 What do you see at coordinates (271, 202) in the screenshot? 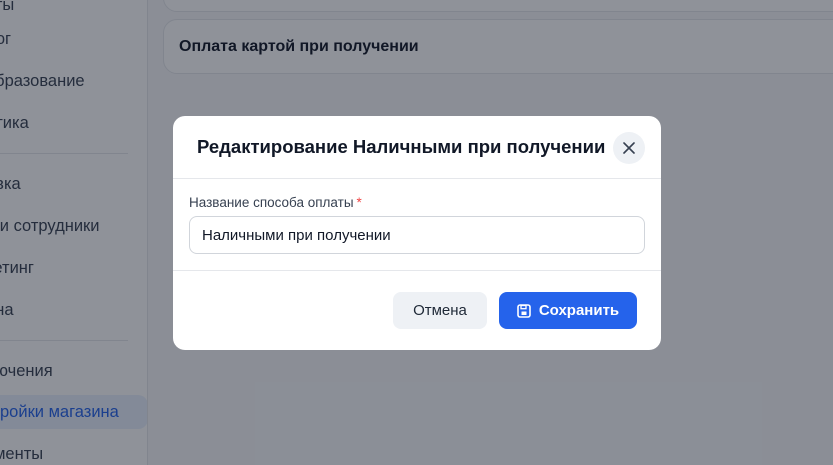
I see `payment-name-label-text: Название способа оплаты` at bounding box center [271, 202].